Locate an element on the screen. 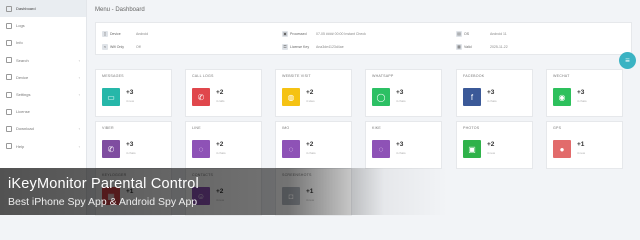 This screenshot has height=240, width=640. info-icon is located at coordinates (9, 42).